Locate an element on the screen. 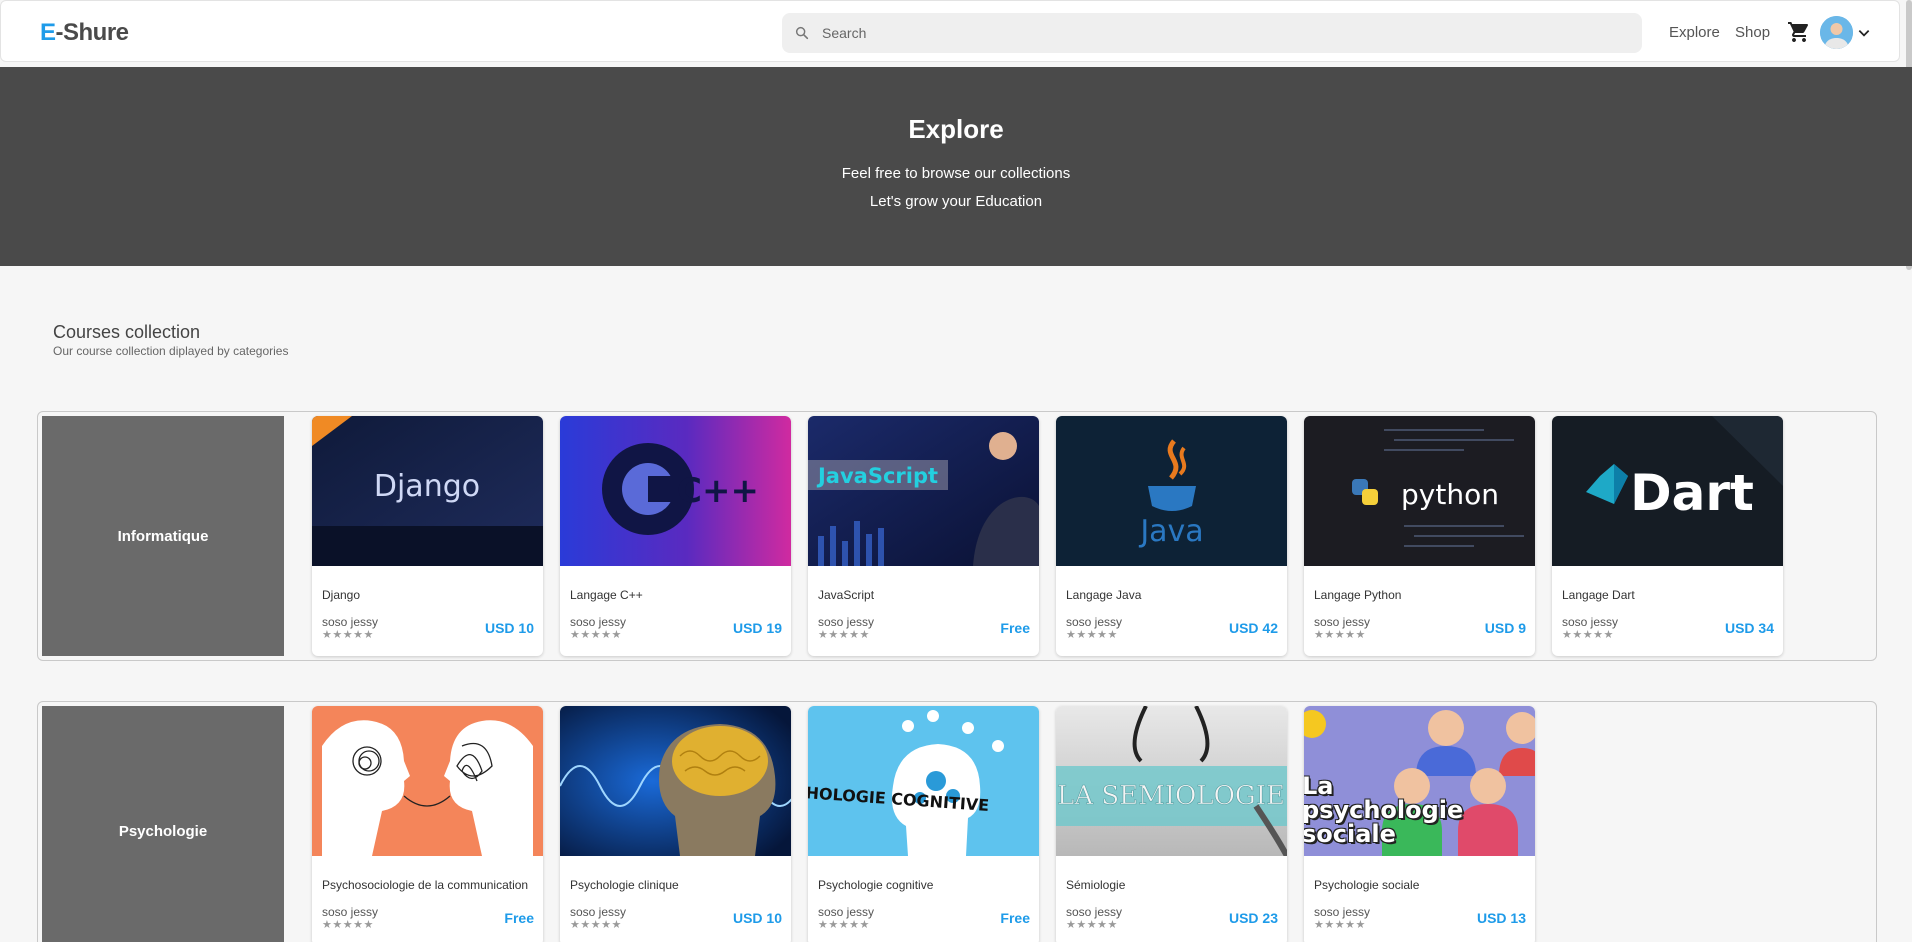 This screenshot has width=1912, height=942. thumb-text: LA SEMIOLOGIE is located at coordinates (1171, 796).